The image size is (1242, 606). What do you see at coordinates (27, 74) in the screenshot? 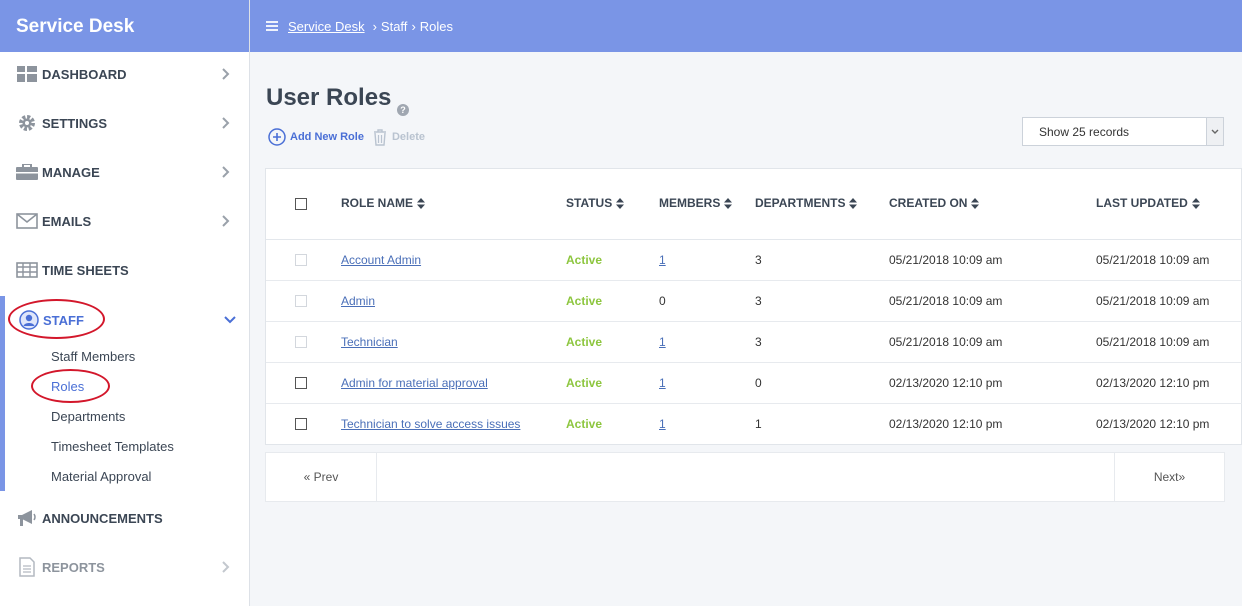
I see `grid-icon` at bounding box center [27, 74].